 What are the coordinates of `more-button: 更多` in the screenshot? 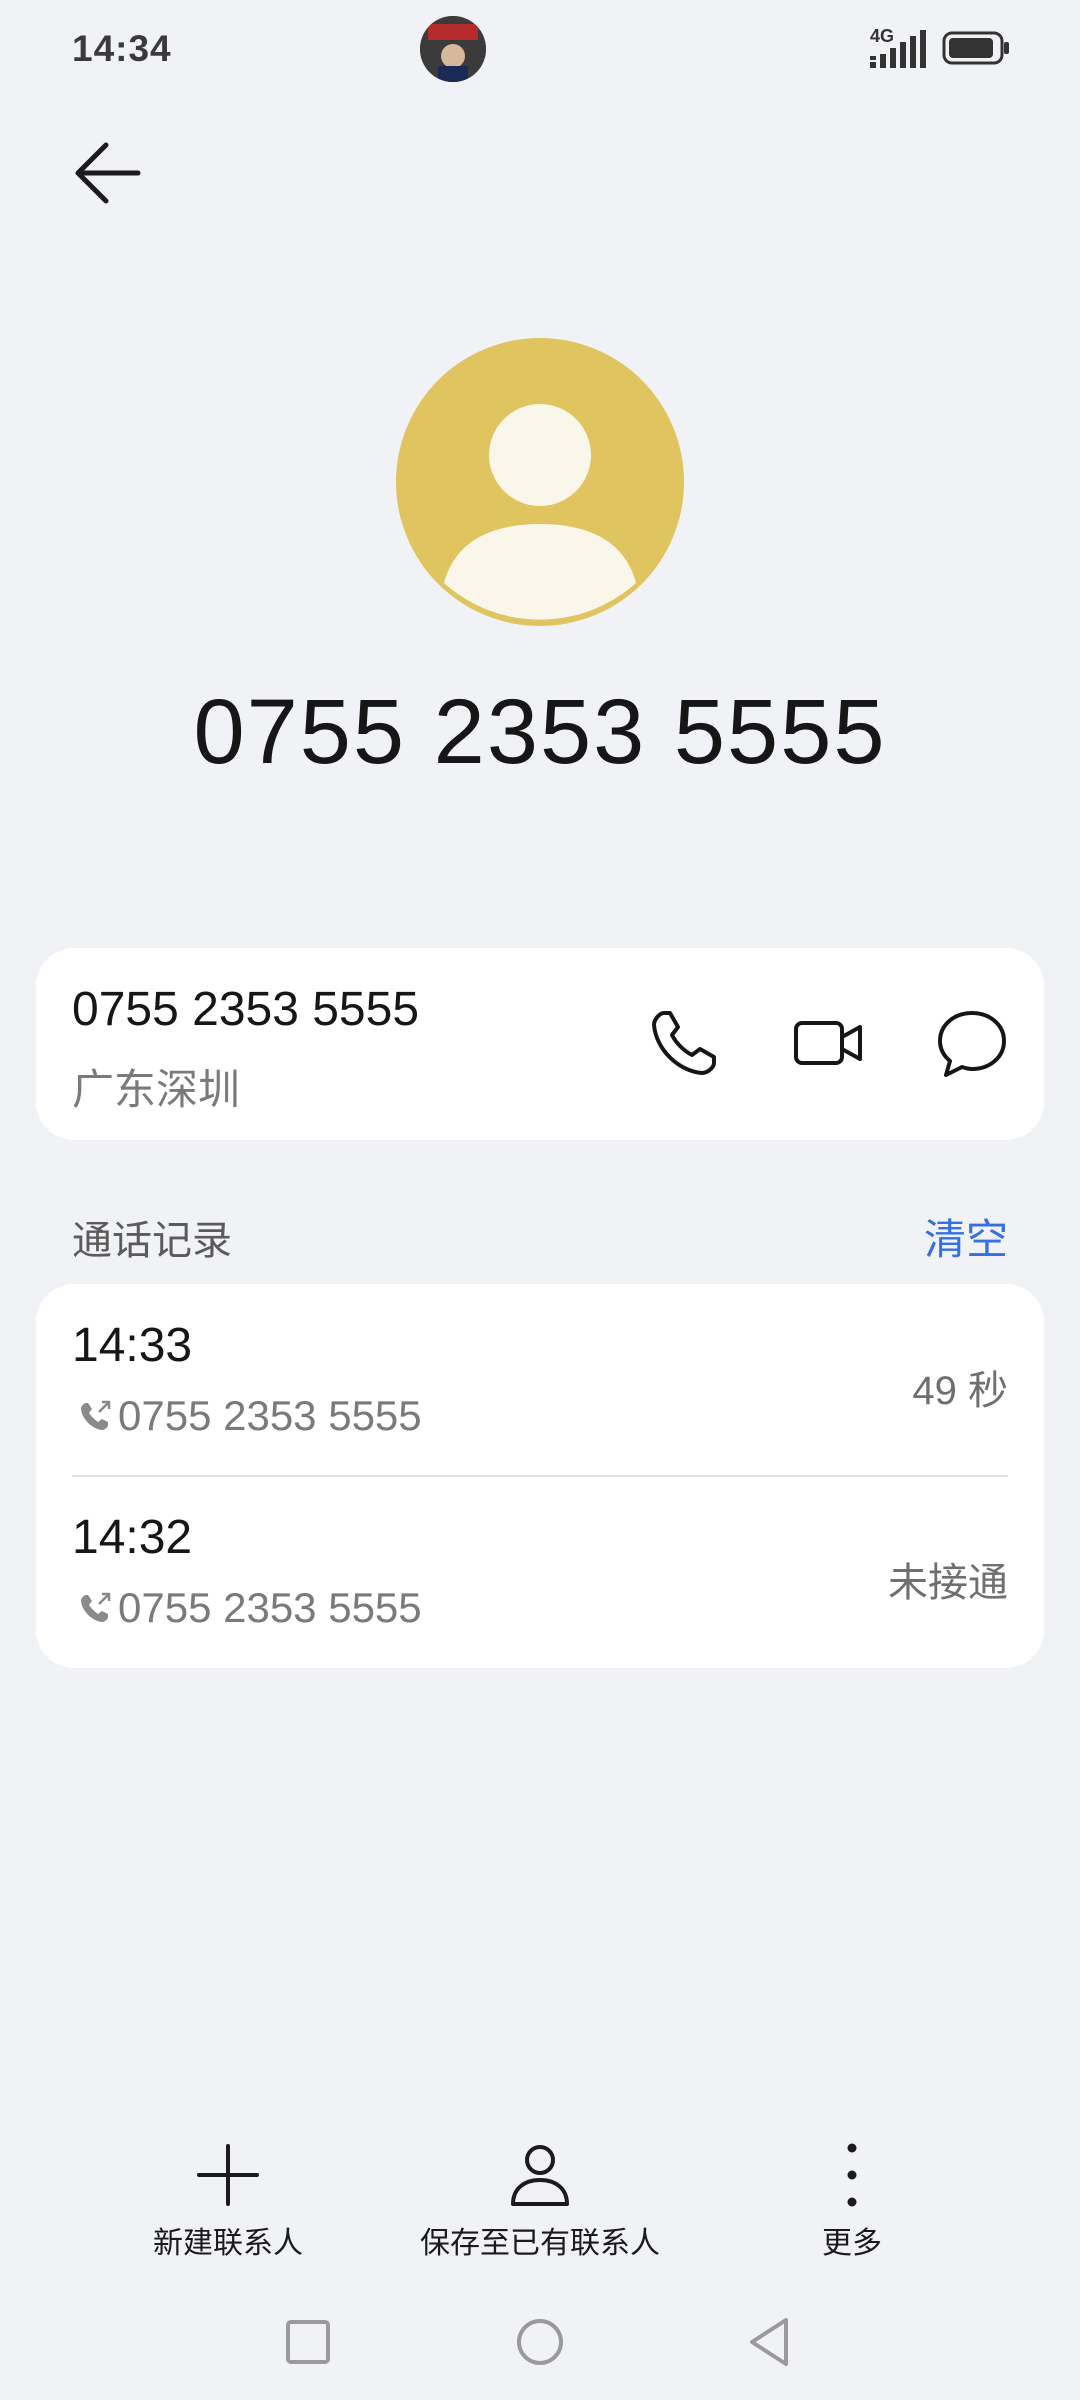 It's located at (852, 2201).